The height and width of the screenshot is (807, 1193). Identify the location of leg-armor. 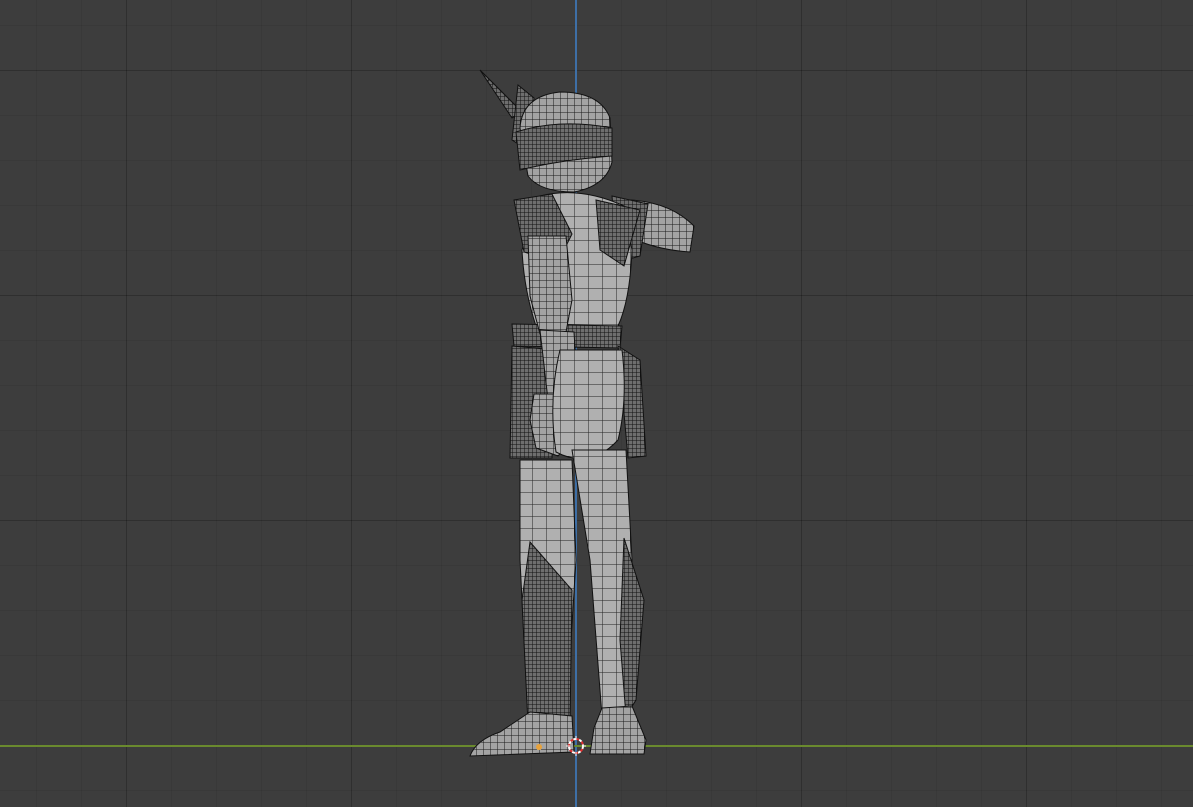
(583, 631).